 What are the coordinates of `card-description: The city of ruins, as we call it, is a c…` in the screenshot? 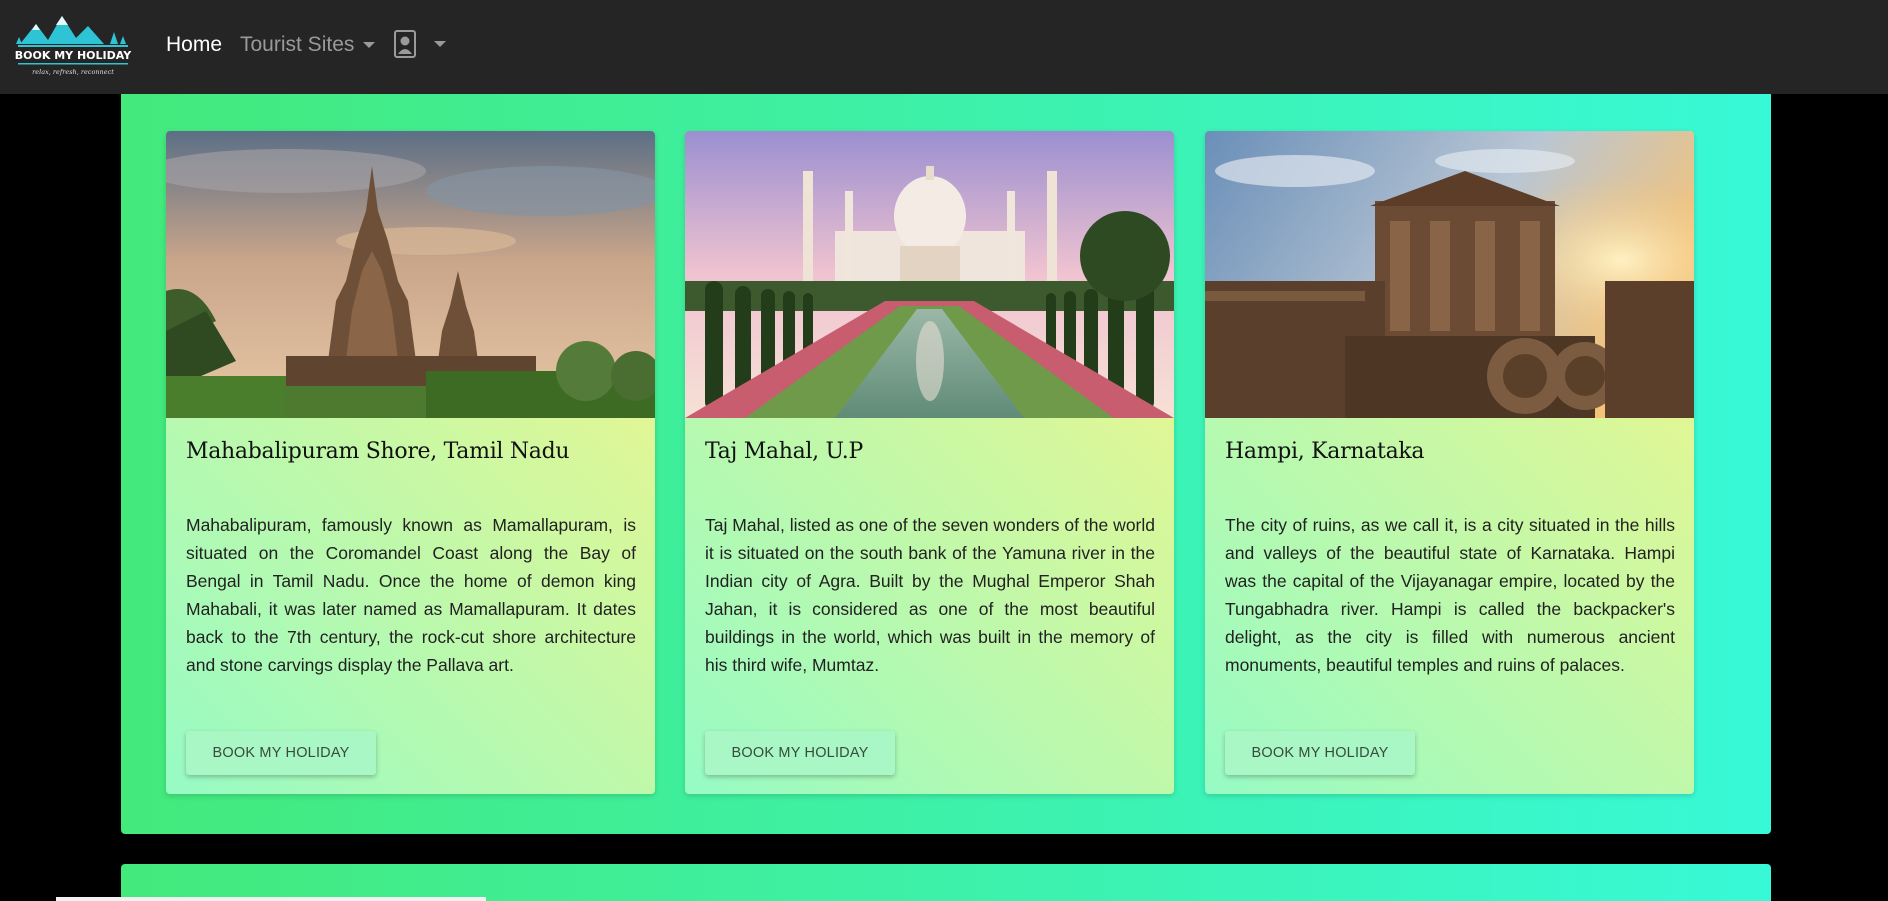 It's located at (1450, 595).